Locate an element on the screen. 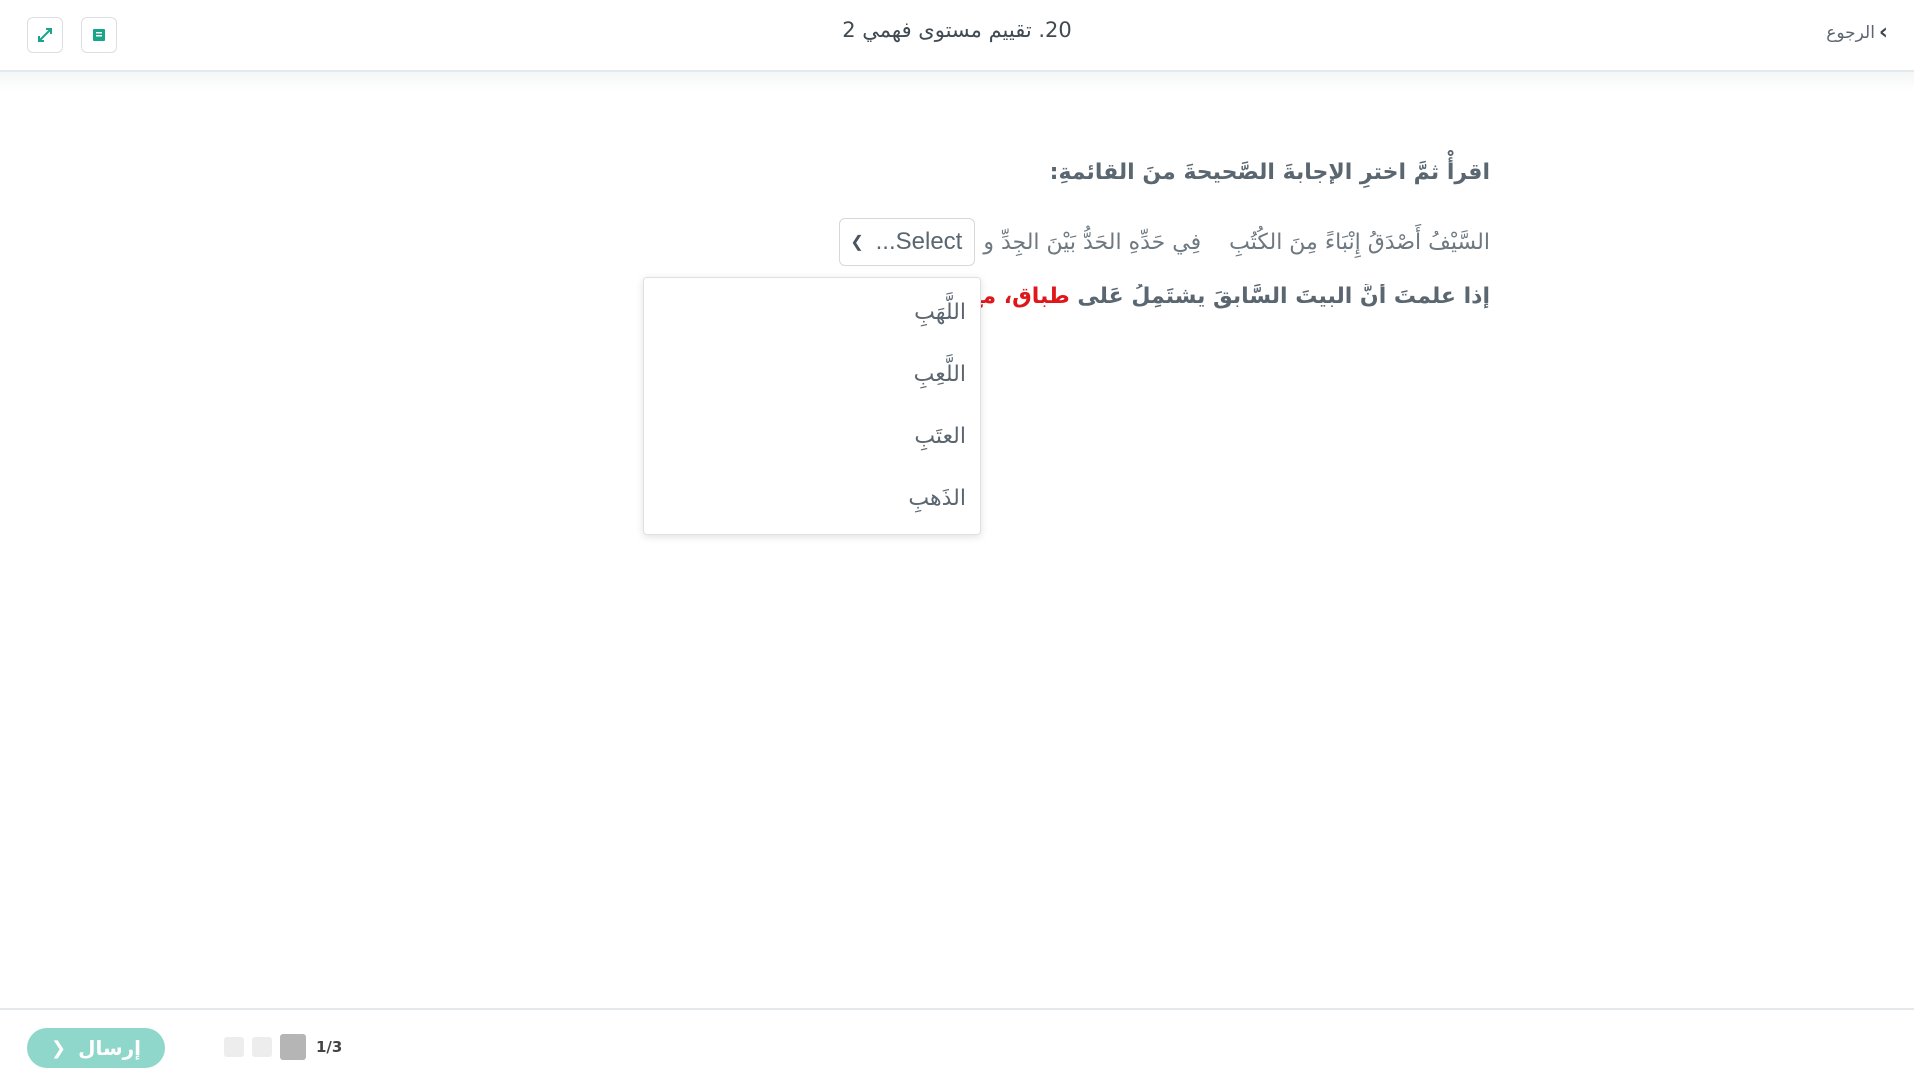 This screenshot has width=1914, height=1070. verse-part2: فِي حَدِّهِ الحَدُّ بَيْنَ الجِدِّ و is located at coordinates (1092, 242).